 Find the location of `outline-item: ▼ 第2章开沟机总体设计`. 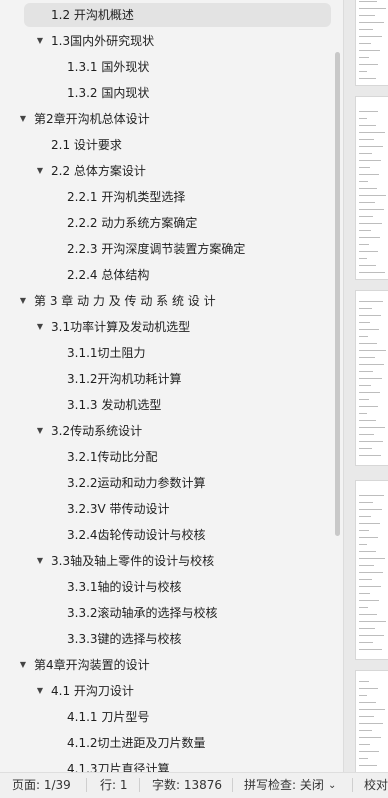

outline-item: ▼ 第2章开沟机总体设计 is located at coordinates (166, 119).